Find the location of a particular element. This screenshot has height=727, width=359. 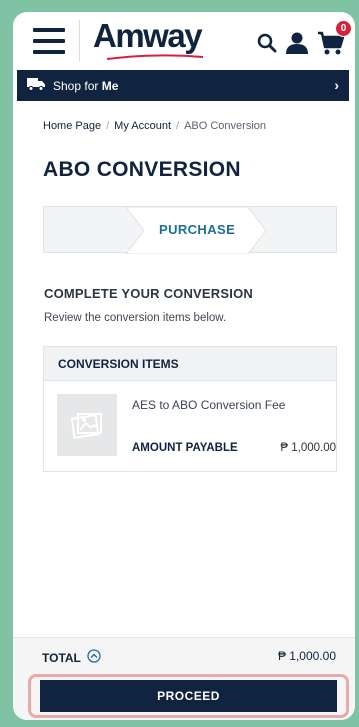

amount-payable-value: ₱ 1,000.00 is located at coordinates (308, 448).